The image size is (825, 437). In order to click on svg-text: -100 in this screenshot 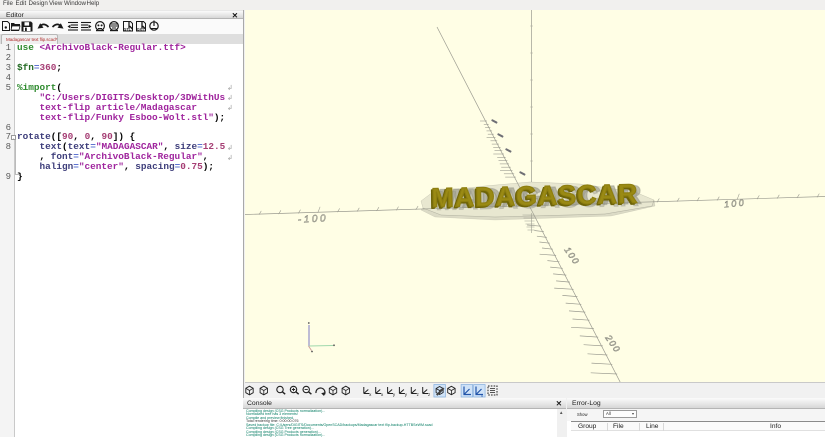, I will do `click(313, 219)`.